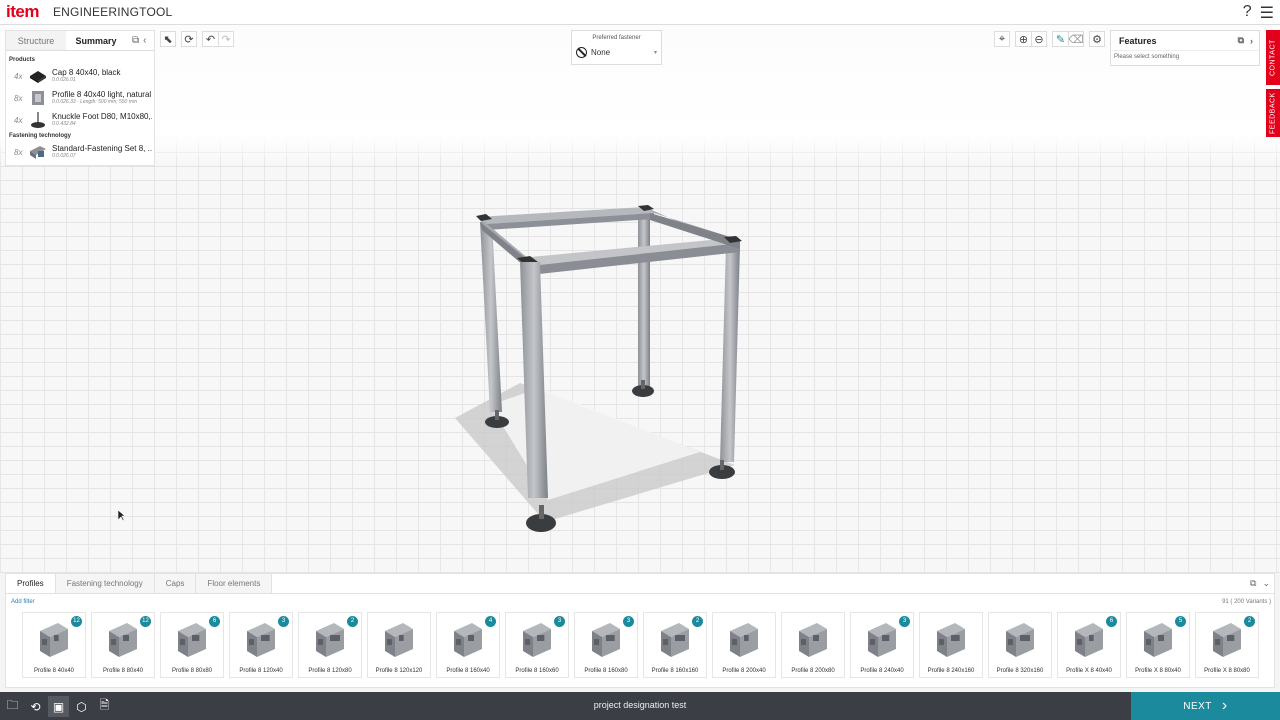  What do you see at coordinates (1089, 645) in the screenshot?
I see `catalog-card: Profile X 8 40x40 6` at bounding box center [1089, 645].